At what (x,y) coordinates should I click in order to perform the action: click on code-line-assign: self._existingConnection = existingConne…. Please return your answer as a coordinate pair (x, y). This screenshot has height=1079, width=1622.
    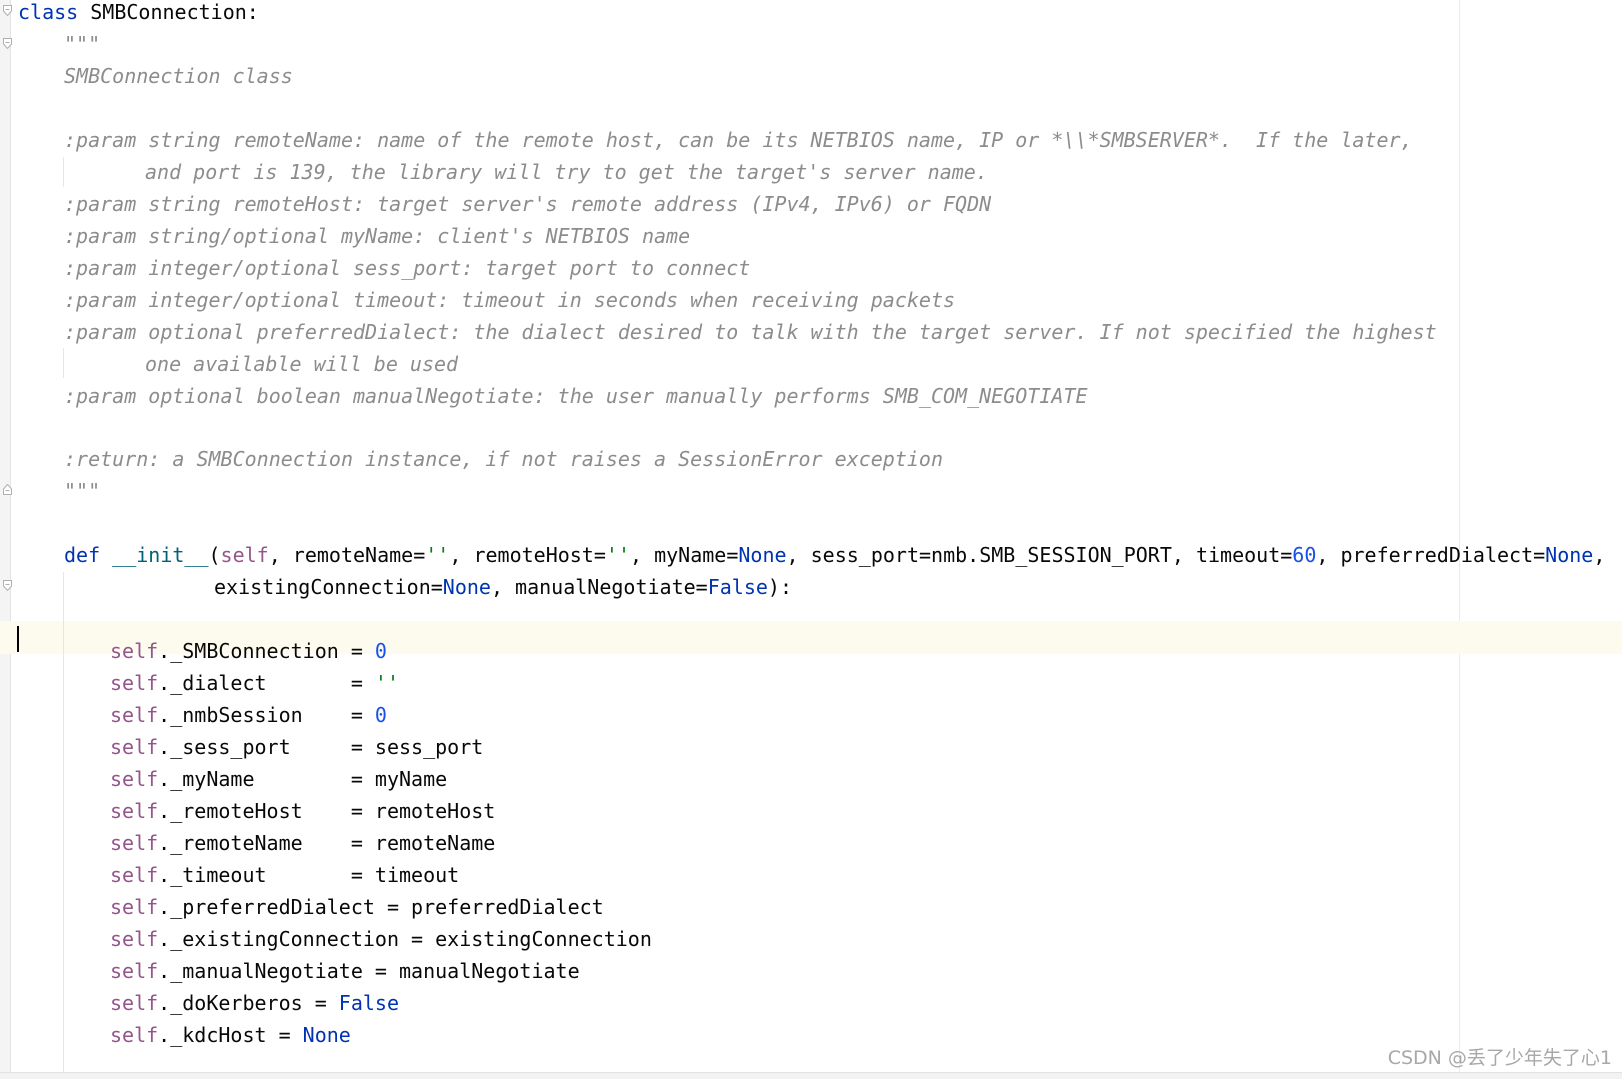
    Looking at the image, I should click on (381, 939).